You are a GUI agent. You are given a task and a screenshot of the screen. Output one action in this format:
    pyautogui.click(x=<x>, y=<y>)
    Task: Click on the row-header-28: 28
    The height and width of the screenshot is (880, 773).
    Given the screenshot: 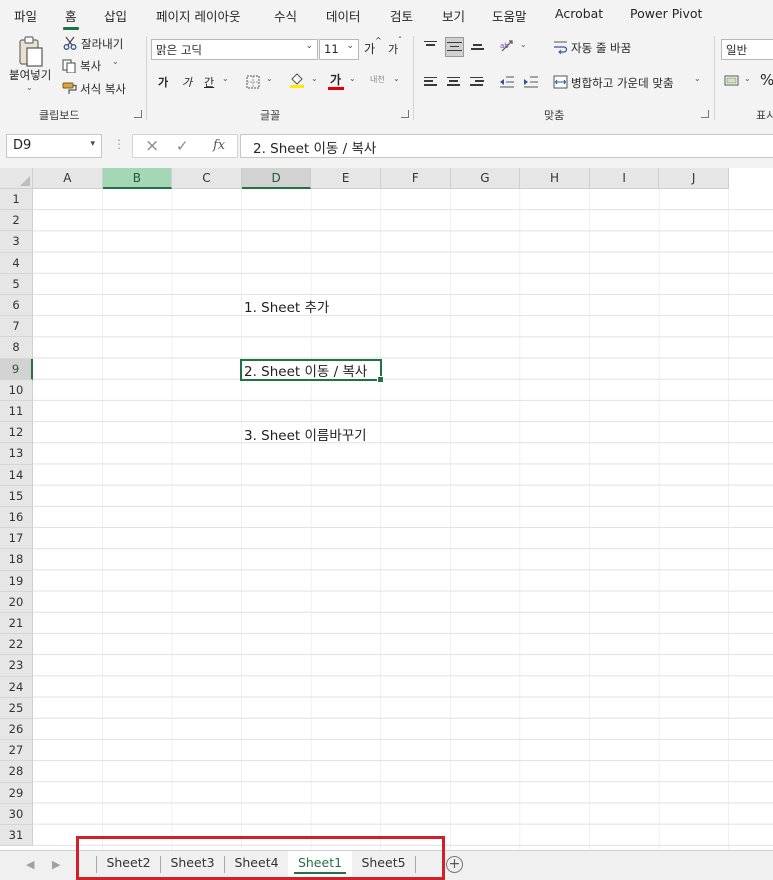 What is the action you would take?
    pyautogui.click(x=16, y=772)
    